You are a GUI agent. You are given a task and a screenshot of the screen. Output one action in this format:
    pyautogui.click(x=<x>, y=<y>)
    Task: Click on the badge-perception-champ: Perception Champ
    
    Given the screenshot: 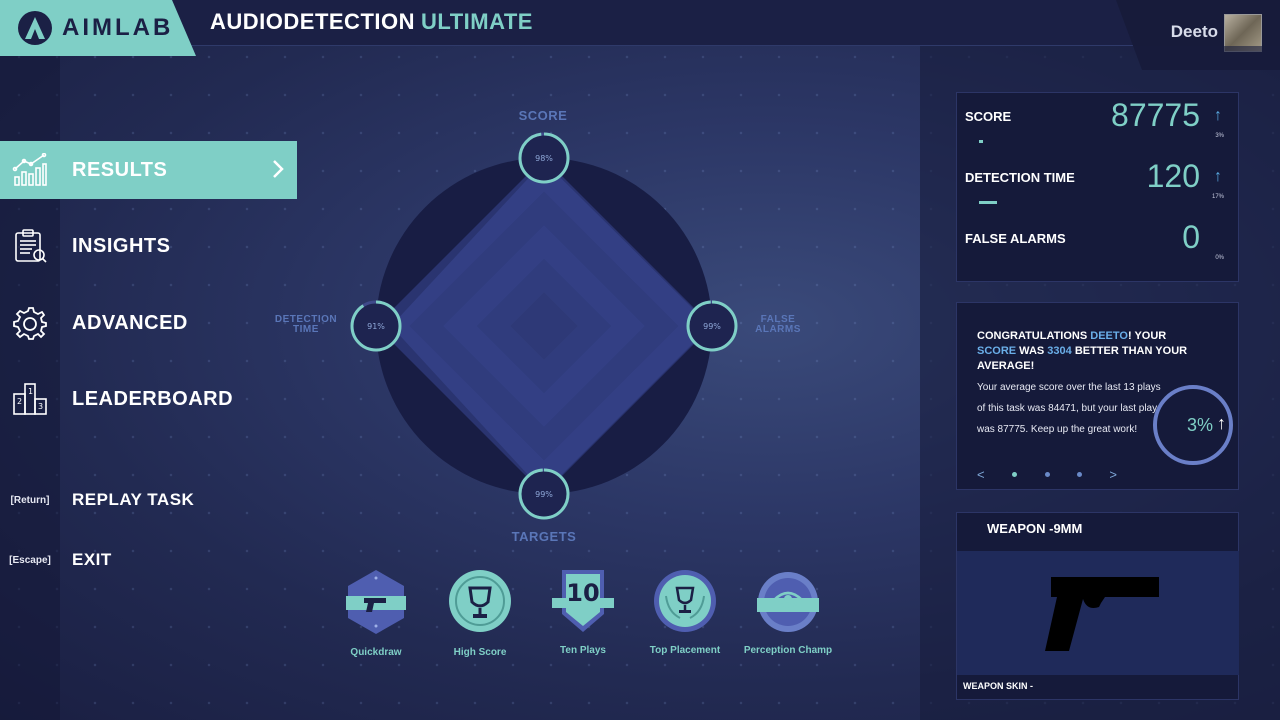 What is the action you would take?
    pyautogui.click(x=788, y=613)
    